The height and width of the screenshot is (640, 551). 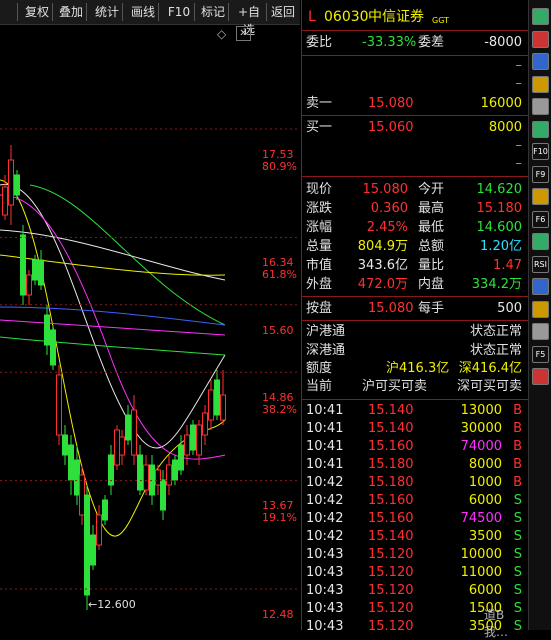 I want to click on tick-volume: 1000, so click(x=485, y=482).